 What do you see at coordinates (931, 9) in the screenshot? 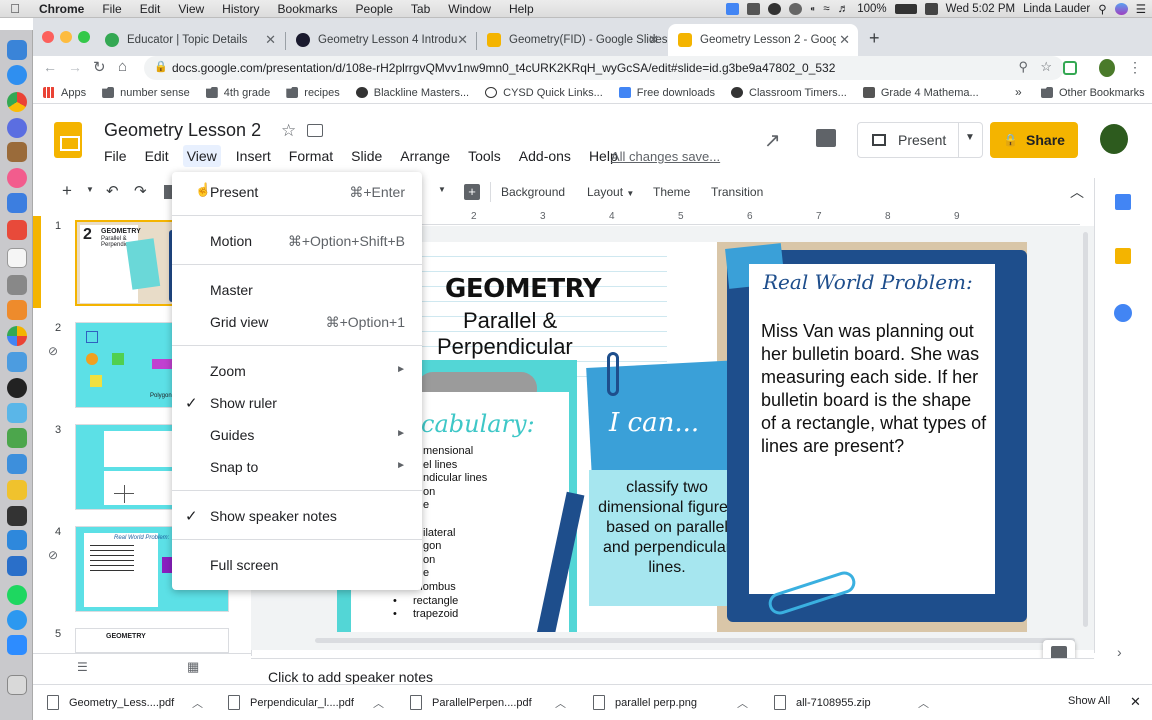
I see `flag-icon` at bounding box center [931, 9].